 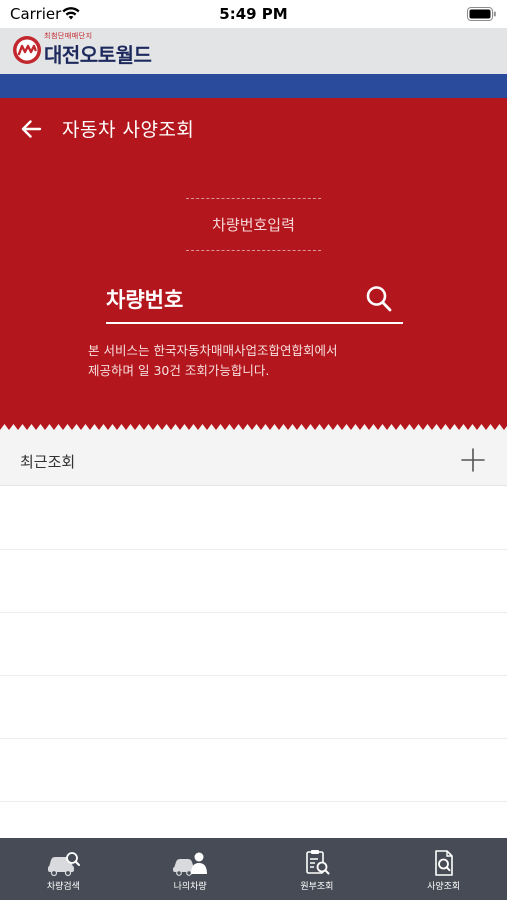 I want to click on service-notice-line: 본 서비스는 한국자동차매매사업조합연합회에서, so click(x=213, y=350).